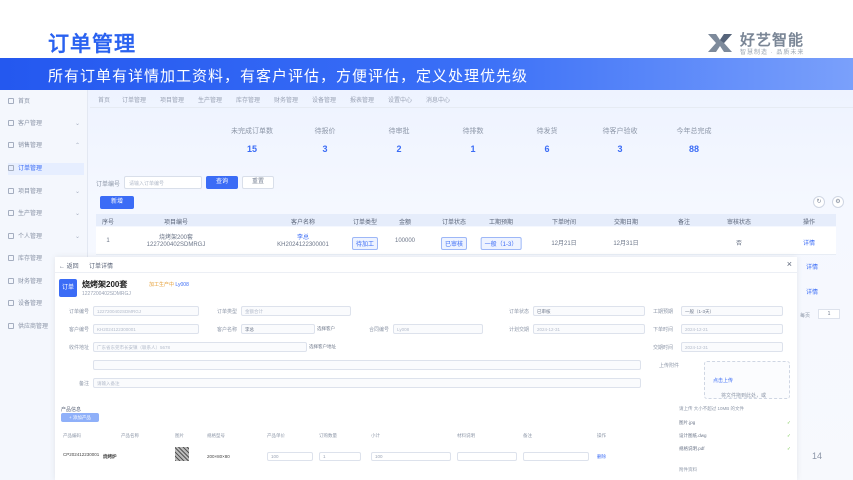  Describe the element at coordinates (720, 43) in the screenshot. I see `brand-mark-icon` at that location.